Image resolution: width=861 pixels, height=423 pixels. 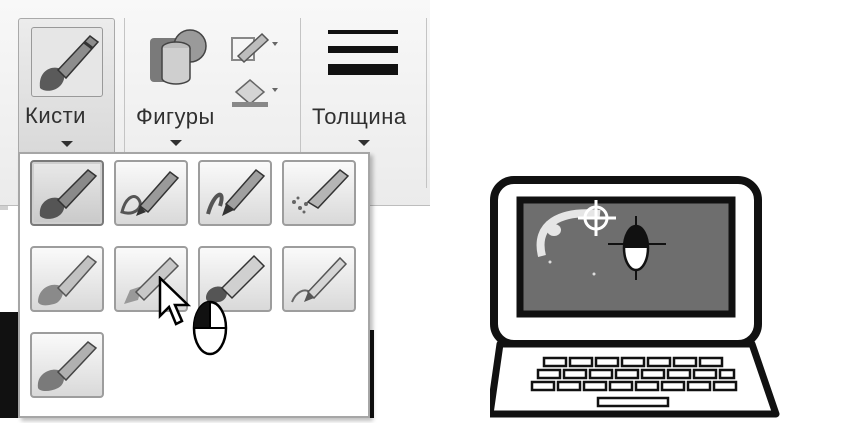 What do you see at coordinates (363, 56) in the screenshot?
I see `line-thickness-icon` at bounding box center [363, 56].